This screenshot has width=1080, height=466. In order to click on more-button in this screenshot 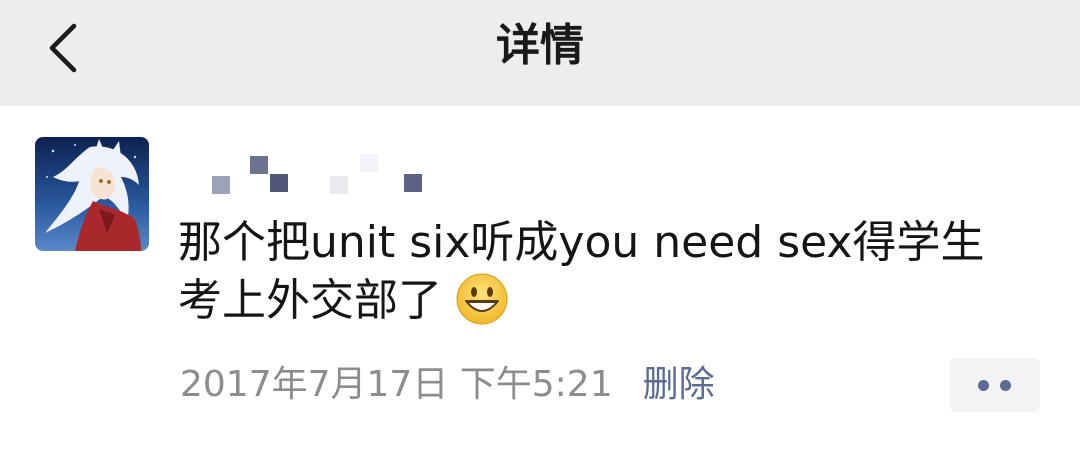, I will do `click(995, 385)`.